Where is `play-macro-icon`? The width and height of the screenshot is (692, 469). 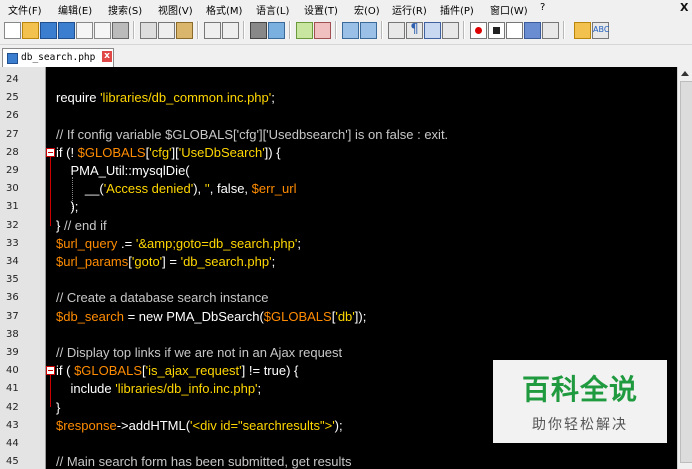
play-macro-icon is located at coordinates (514, 30).